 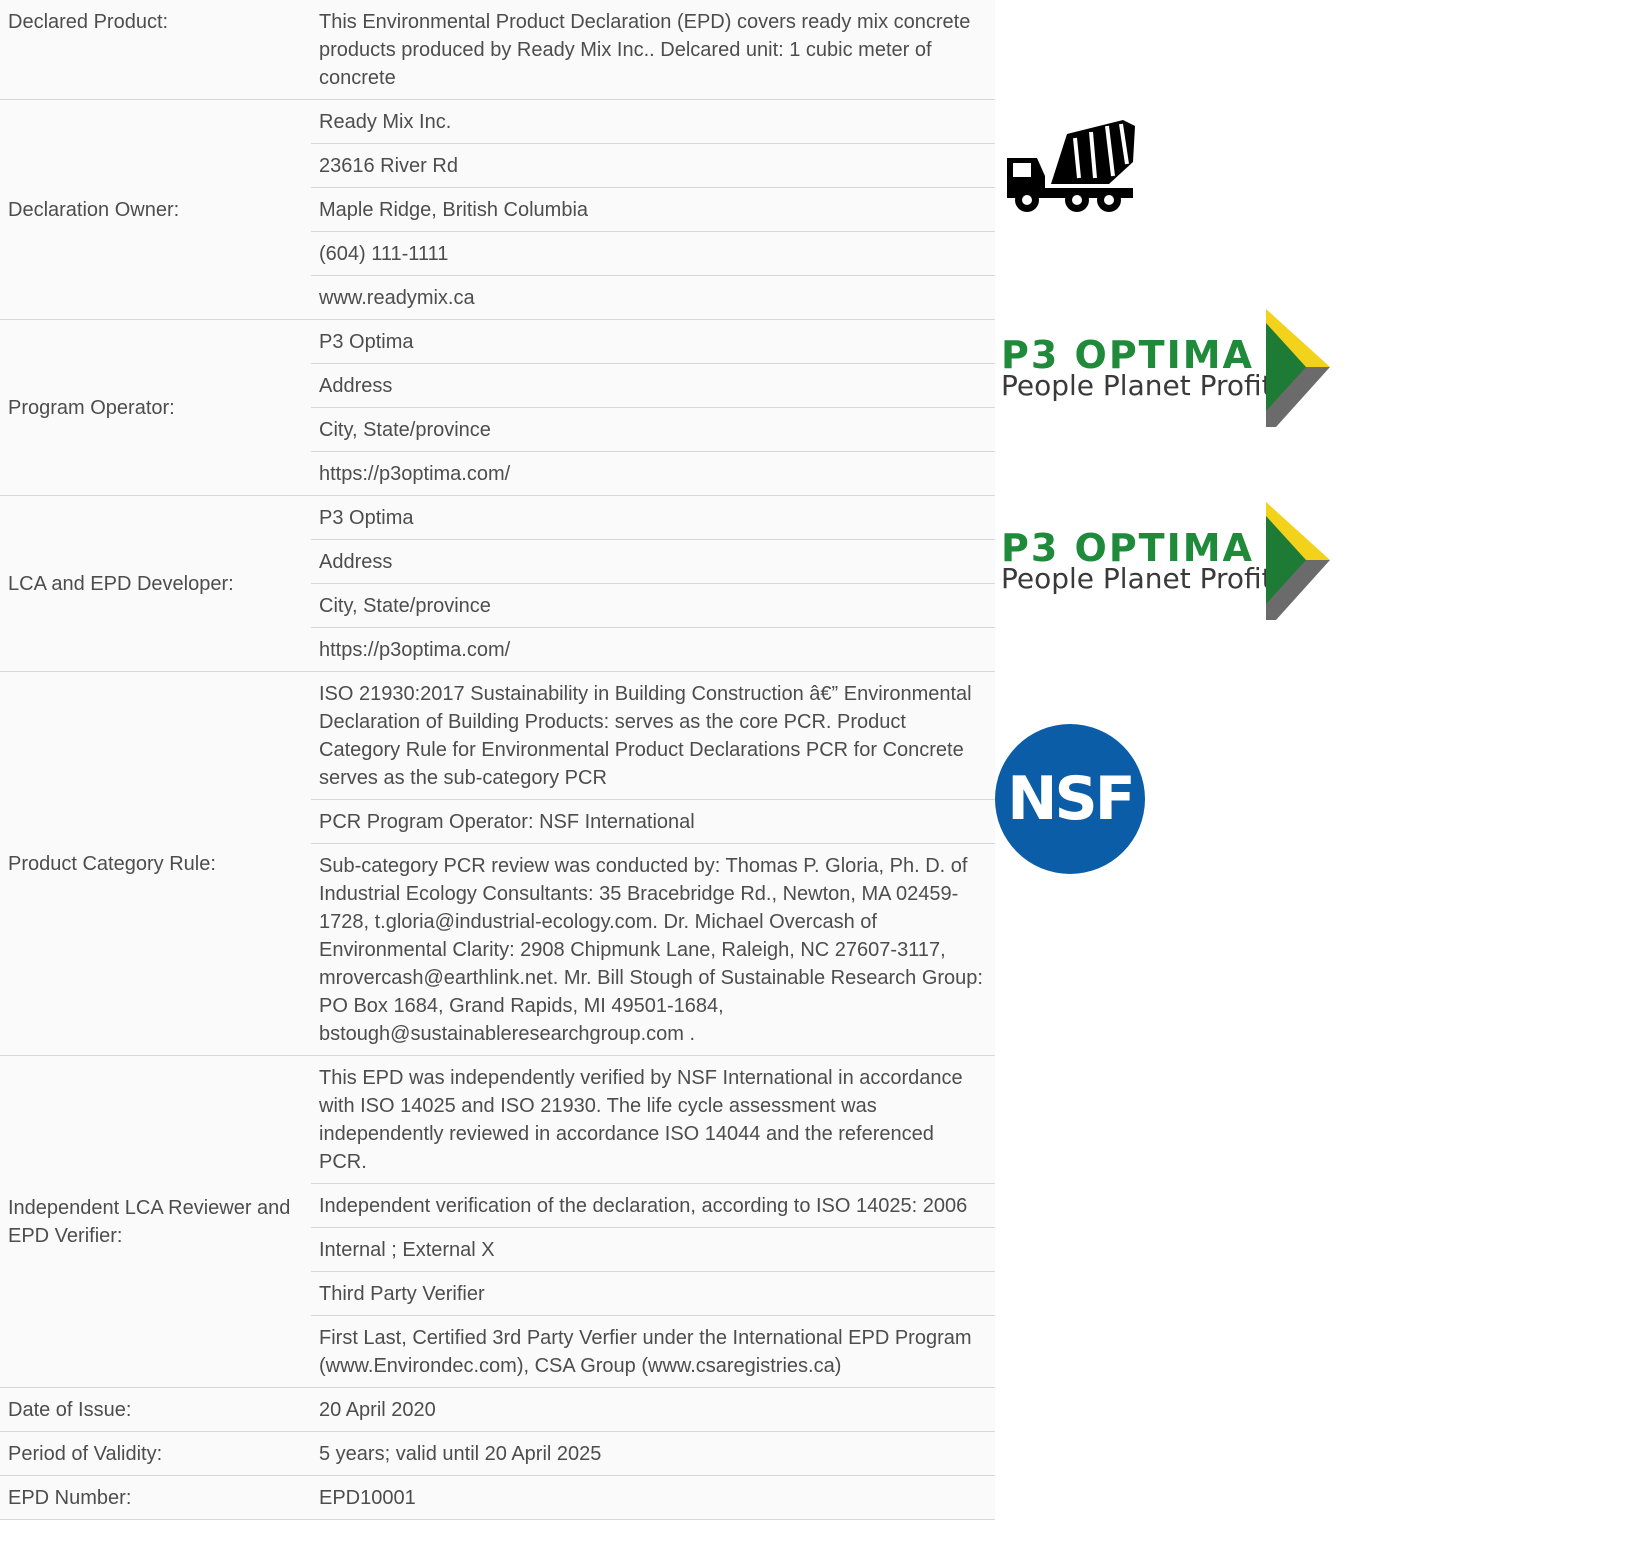 What do you see at coordinates (653, 166) in the screenshot?
I see `value-cell: 23616 River Rd` at bounding box center [653, 166].